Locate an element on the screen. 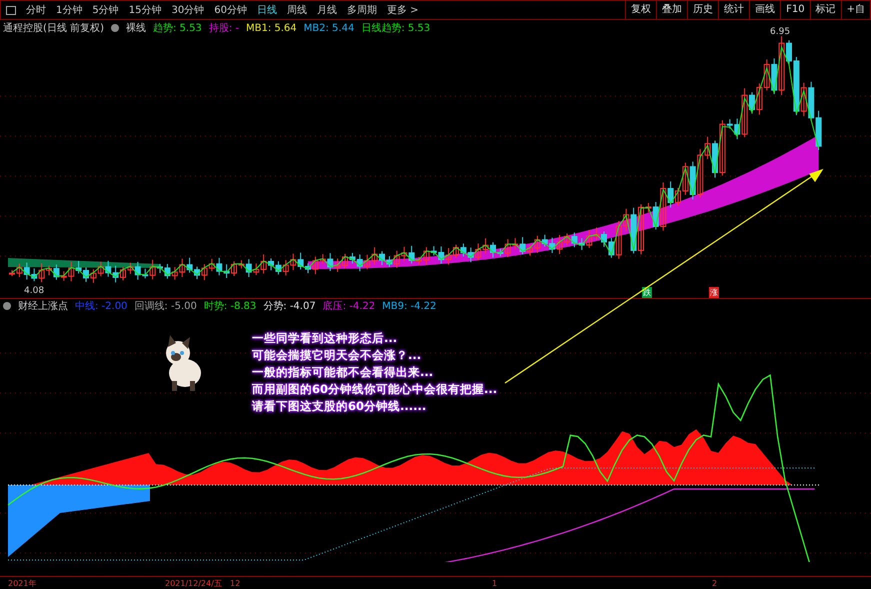  indicator-value: 回调线: -5.00 is located at coordinates (165, 306).